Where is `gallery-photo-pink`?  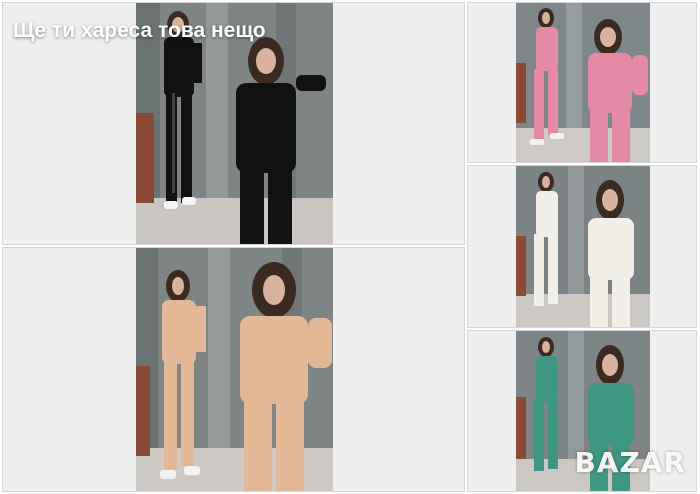
gallery-photo-pink is located at coordinates (582, 82).